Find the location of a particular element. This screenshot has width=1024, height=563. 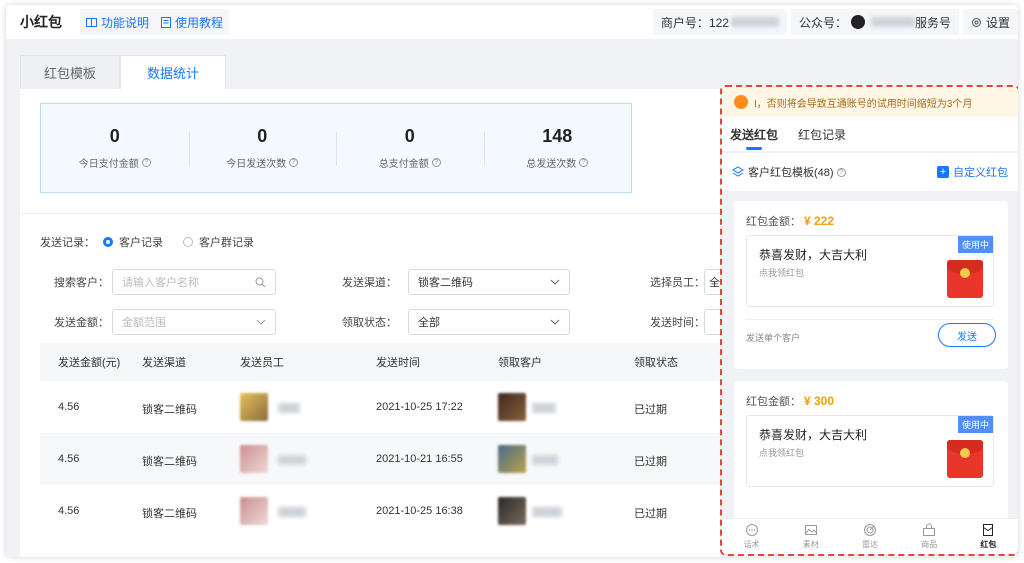

nav-materials: 素材 is located at coordinates (810, 536).